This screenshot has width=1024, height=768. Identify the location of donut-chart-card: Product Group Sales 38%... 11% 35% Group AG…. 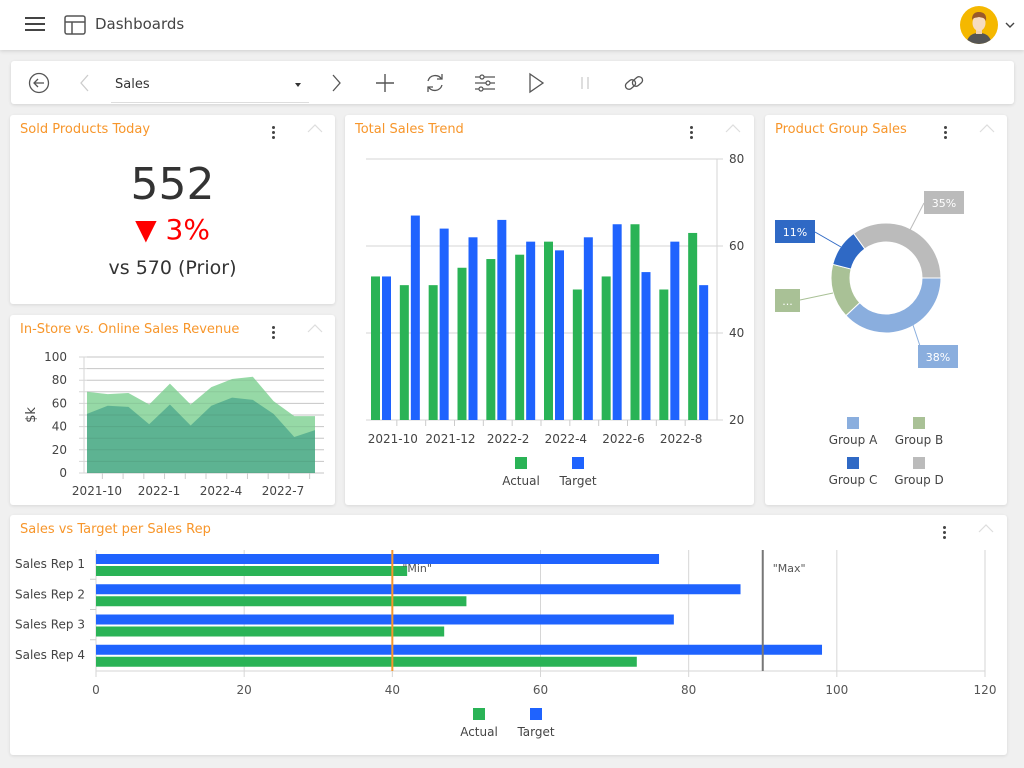
(886, 310).